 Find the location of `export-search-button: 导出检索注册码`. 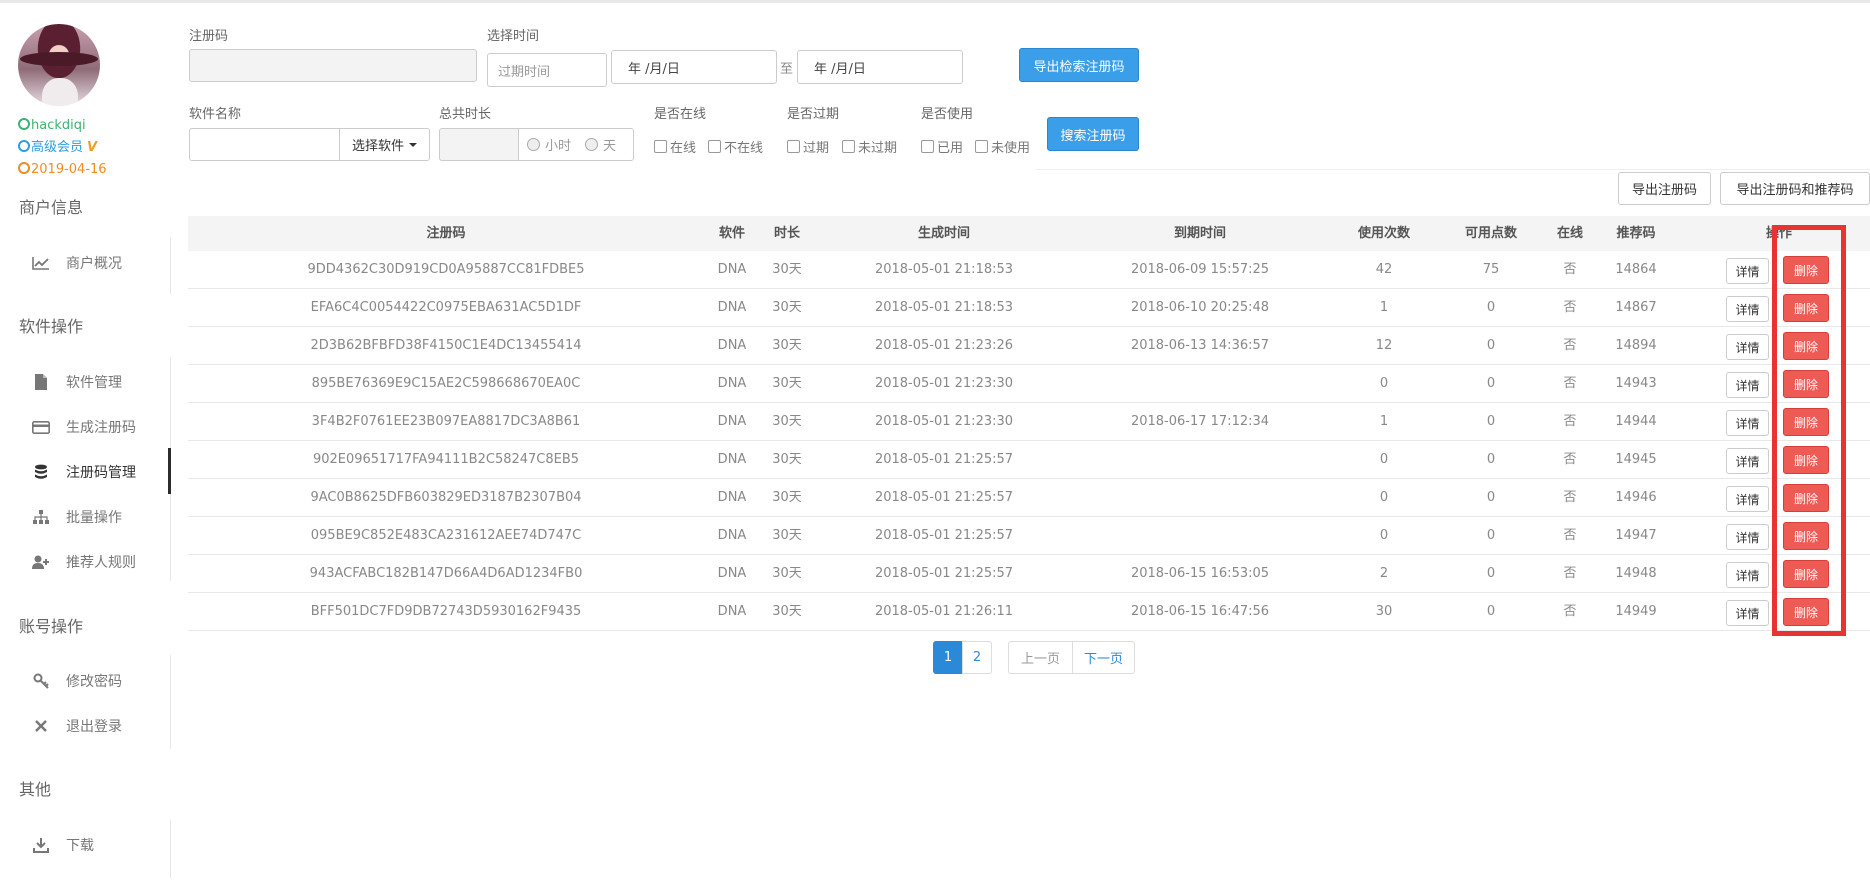

export-search-button: 导出检索注册码 is located at coordinates (1079, 65).